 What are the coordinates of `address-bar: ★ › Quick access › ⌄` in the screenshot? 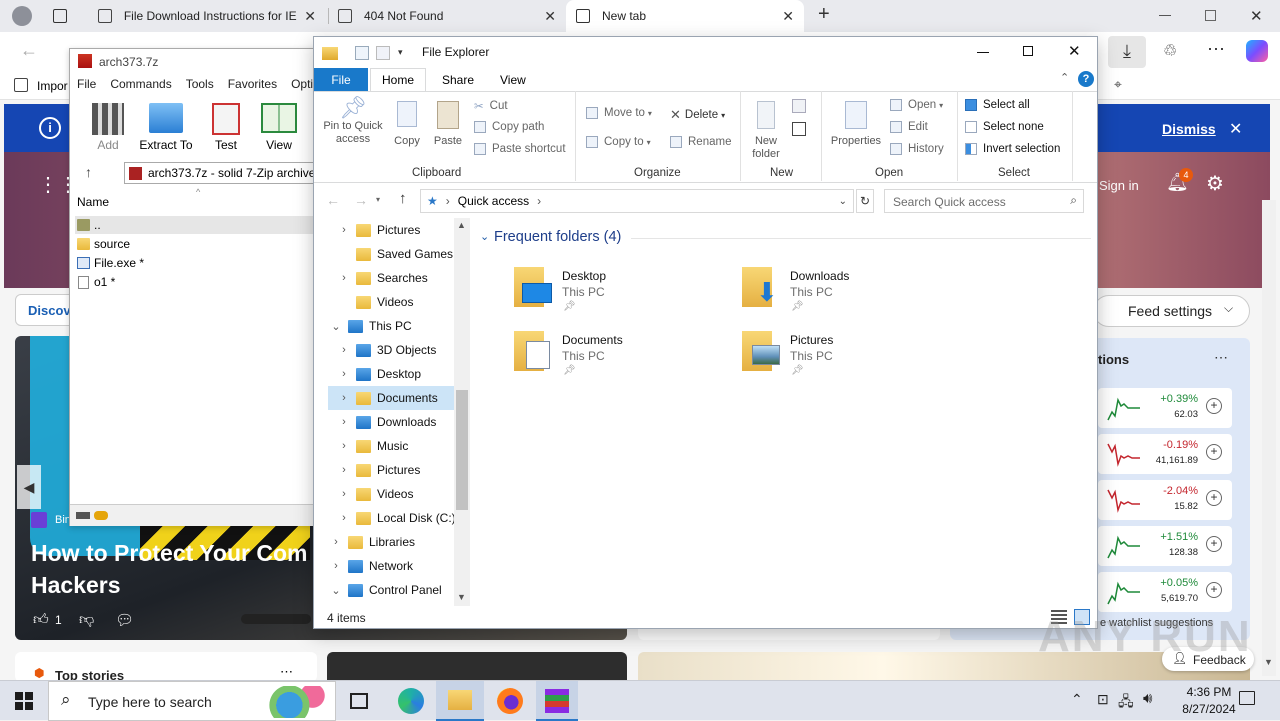 It's located at (637, 201).